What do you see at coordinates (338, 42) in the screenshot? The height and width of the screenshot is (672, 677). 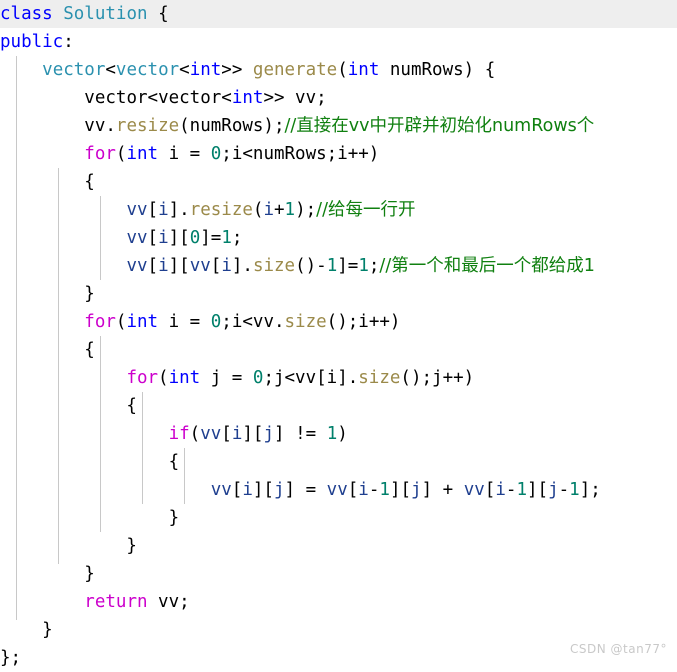 I see `code-line: public:` at bounding box center [338, 42].